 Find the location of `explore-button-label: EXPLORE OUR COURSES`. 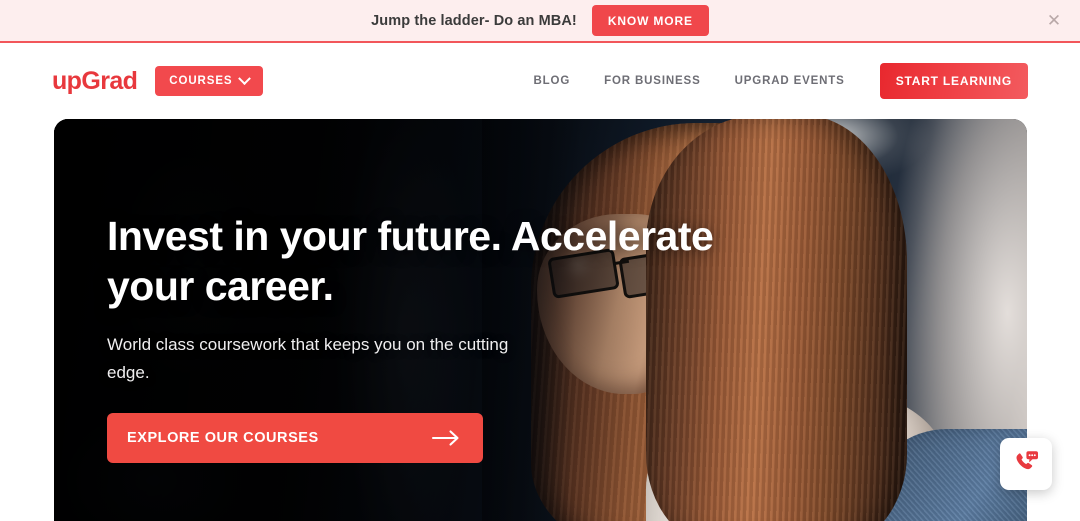

explore-button-label: EXPLORE OUR COURSES is located at coordinates (223, 438).